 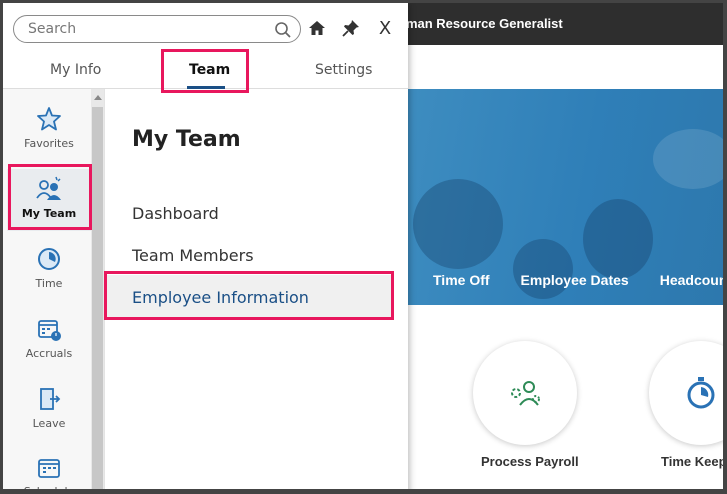 I want to click on process-payroll-label: Process Payroll, so click(x=530, y=461).